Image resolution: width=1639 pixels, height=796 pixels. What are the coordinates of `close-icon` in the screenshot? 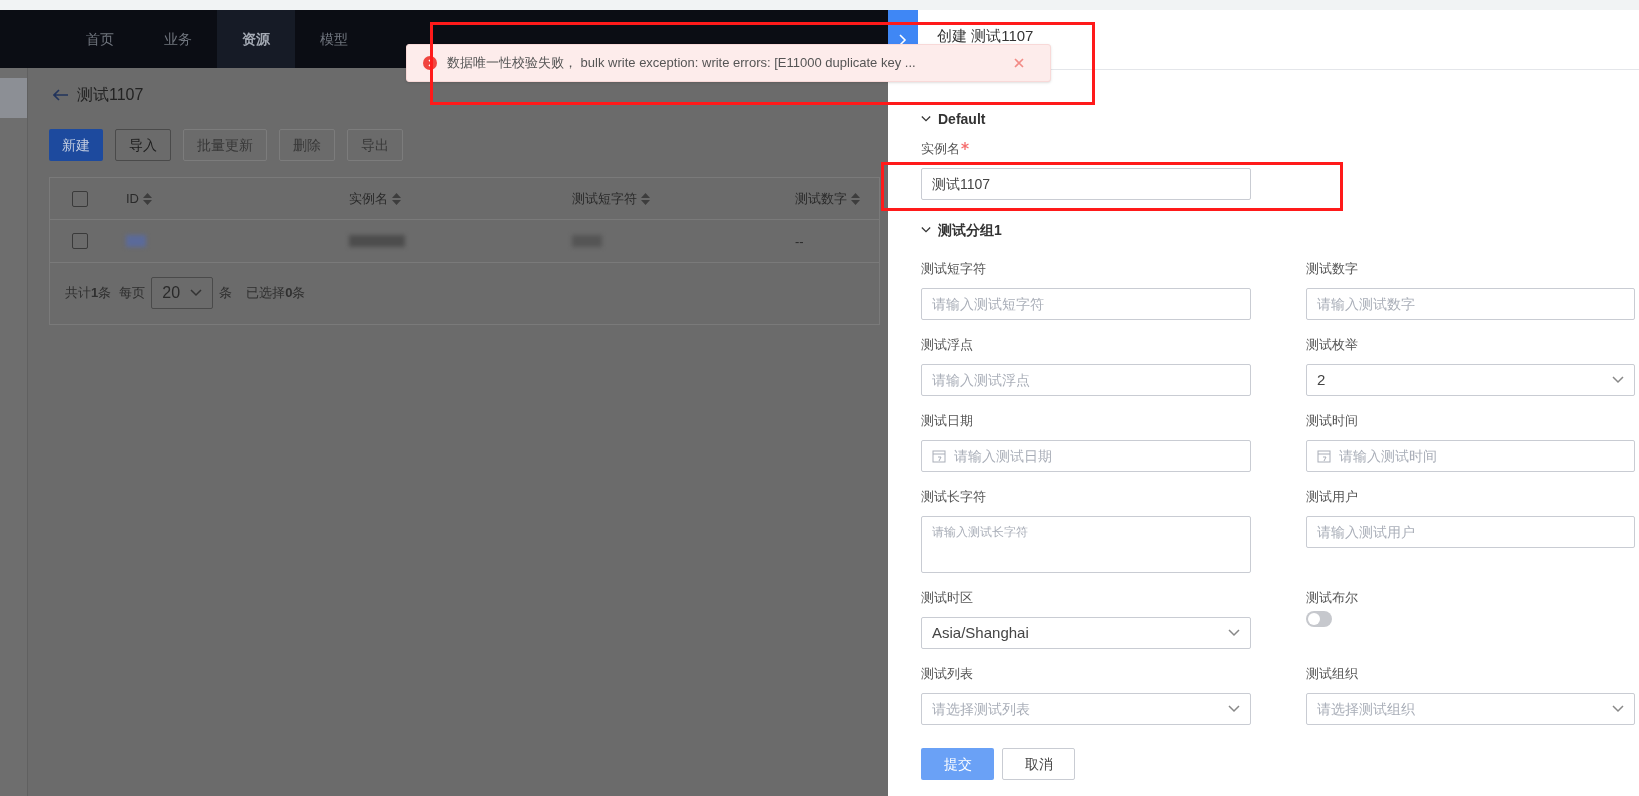 It's located at (1019, 63).